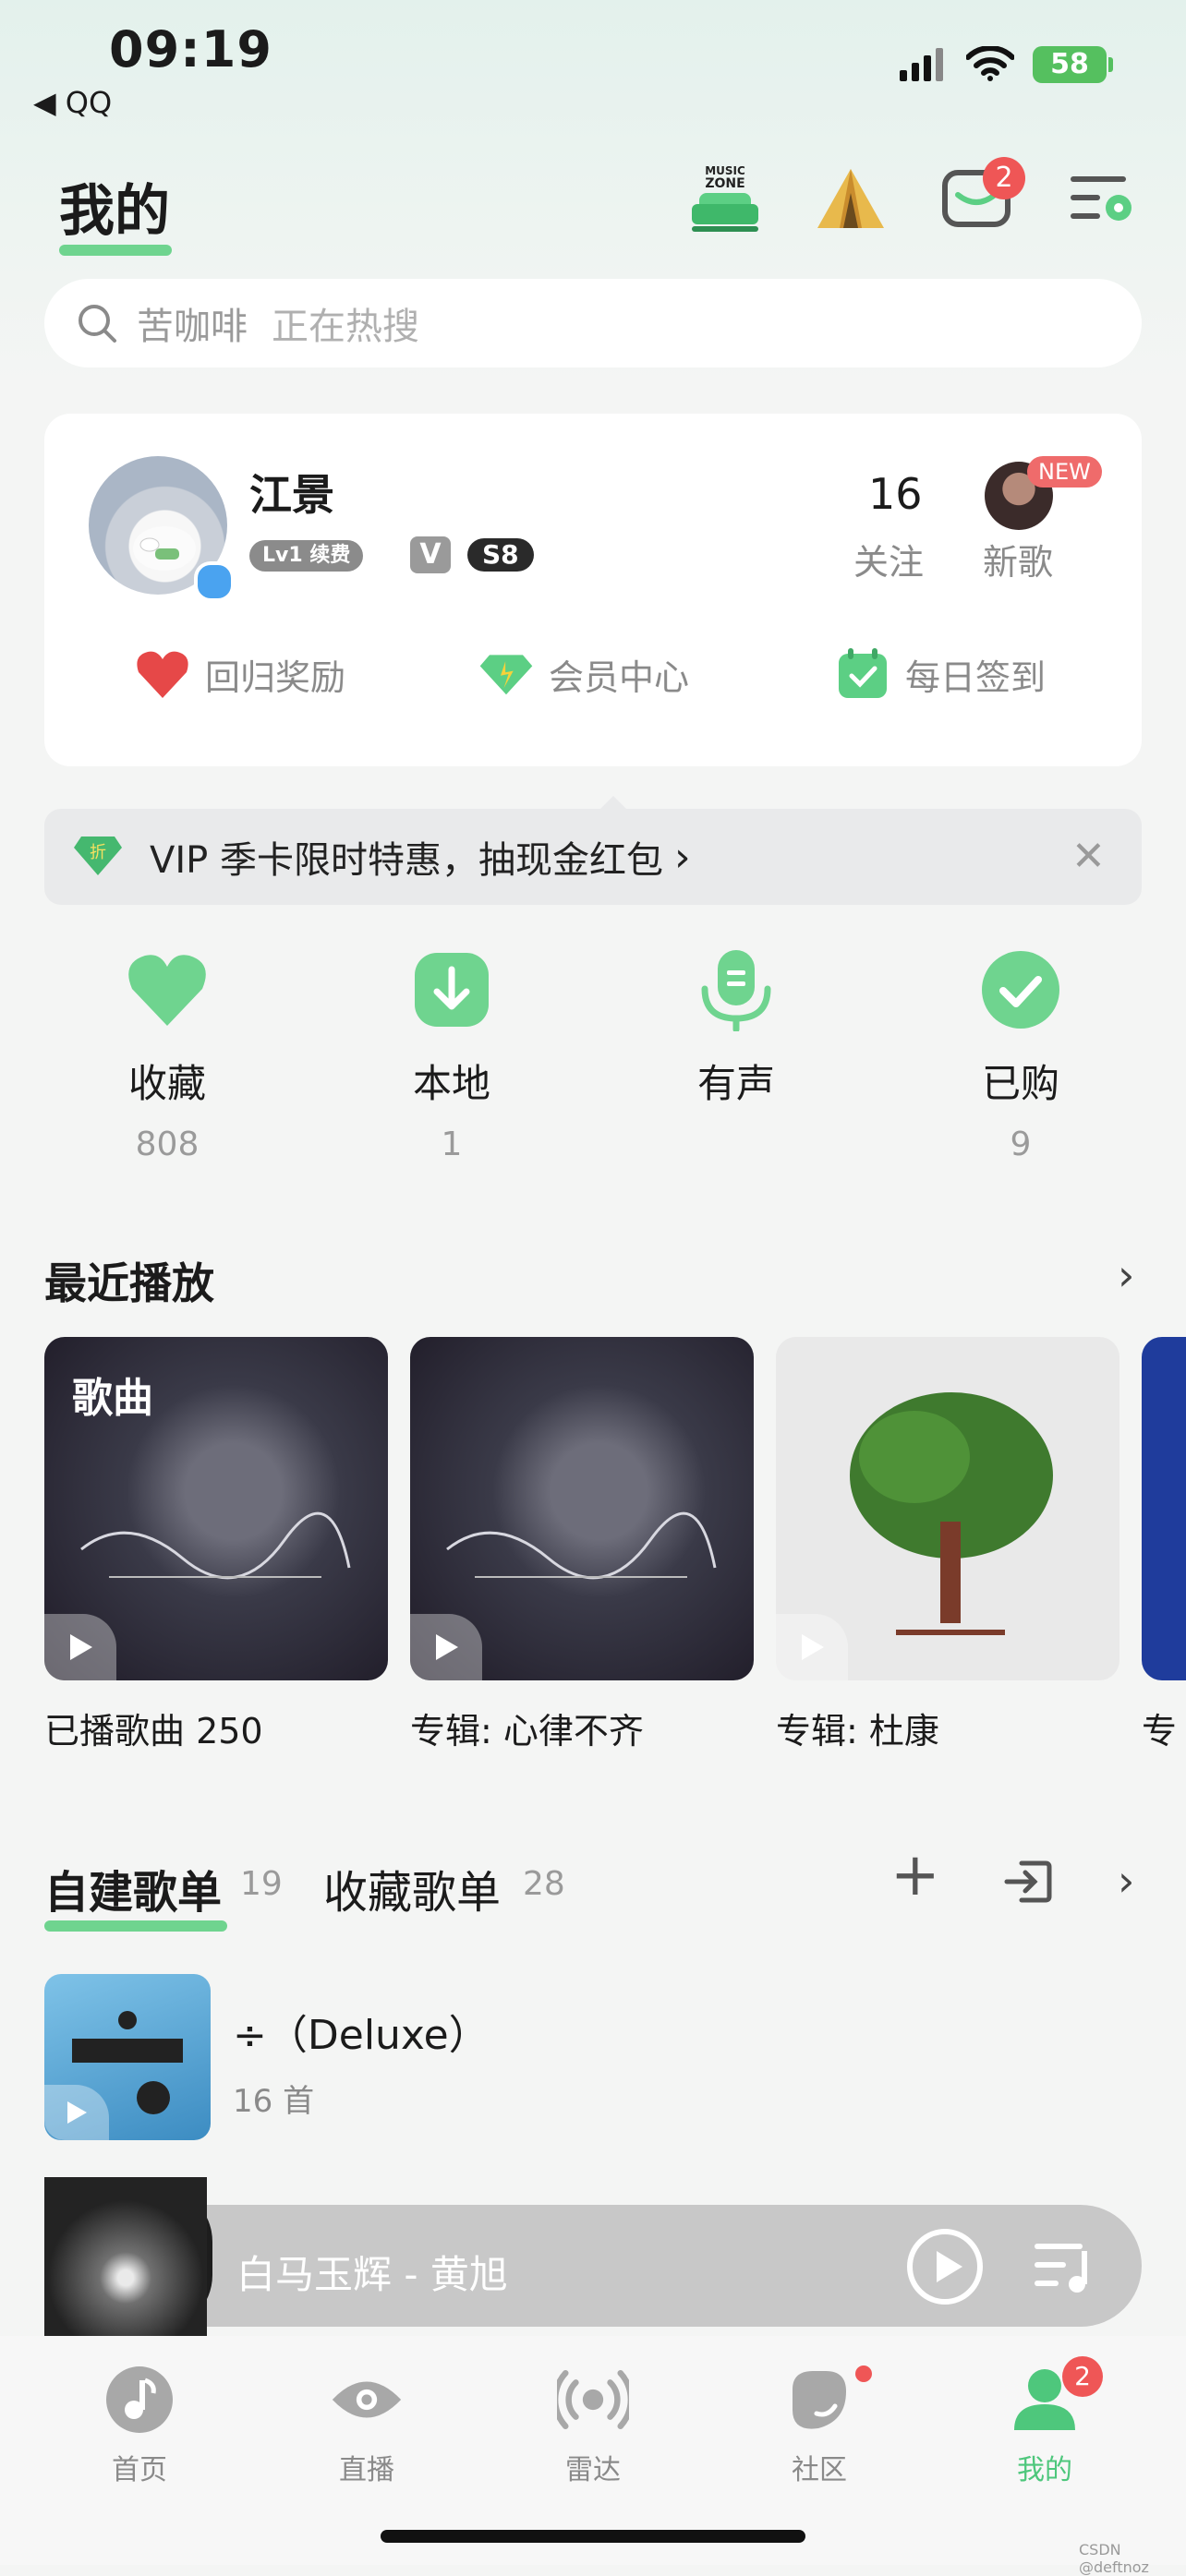  I want to click on category-favorites: 收藏 808, so click(168, 1054).